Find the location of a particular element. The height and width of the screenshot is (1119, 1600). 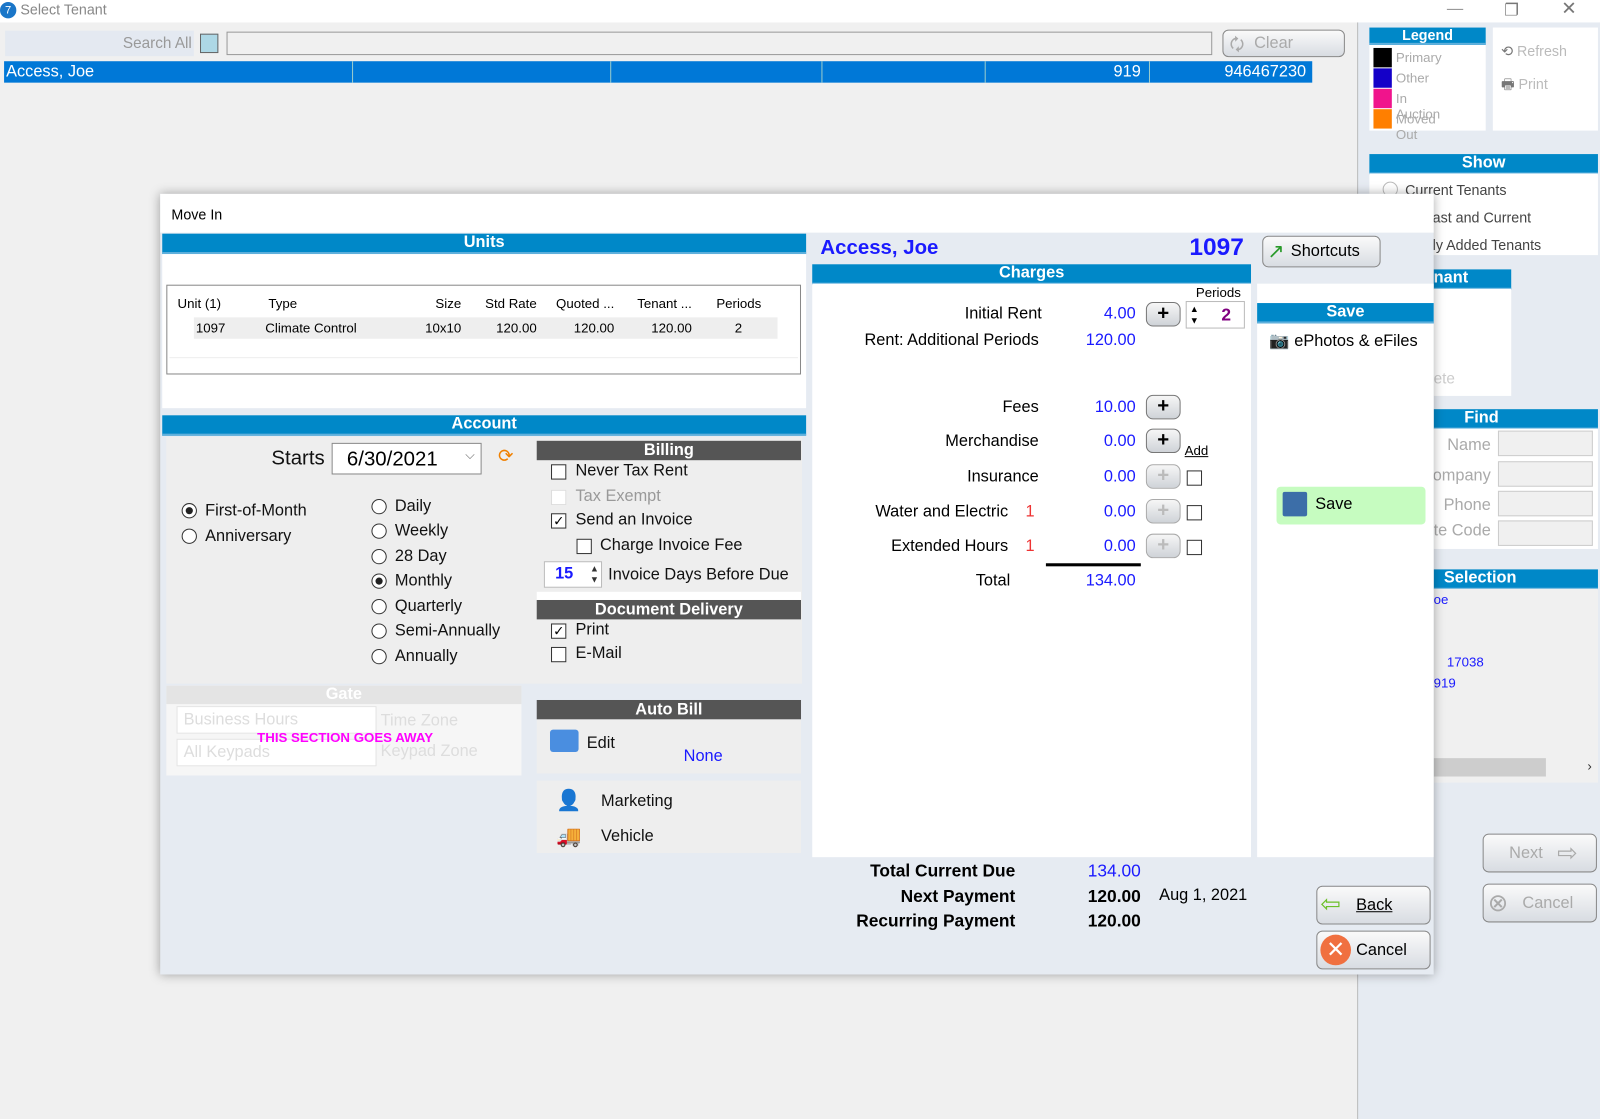

search-input is located at coordinates (719, 43).